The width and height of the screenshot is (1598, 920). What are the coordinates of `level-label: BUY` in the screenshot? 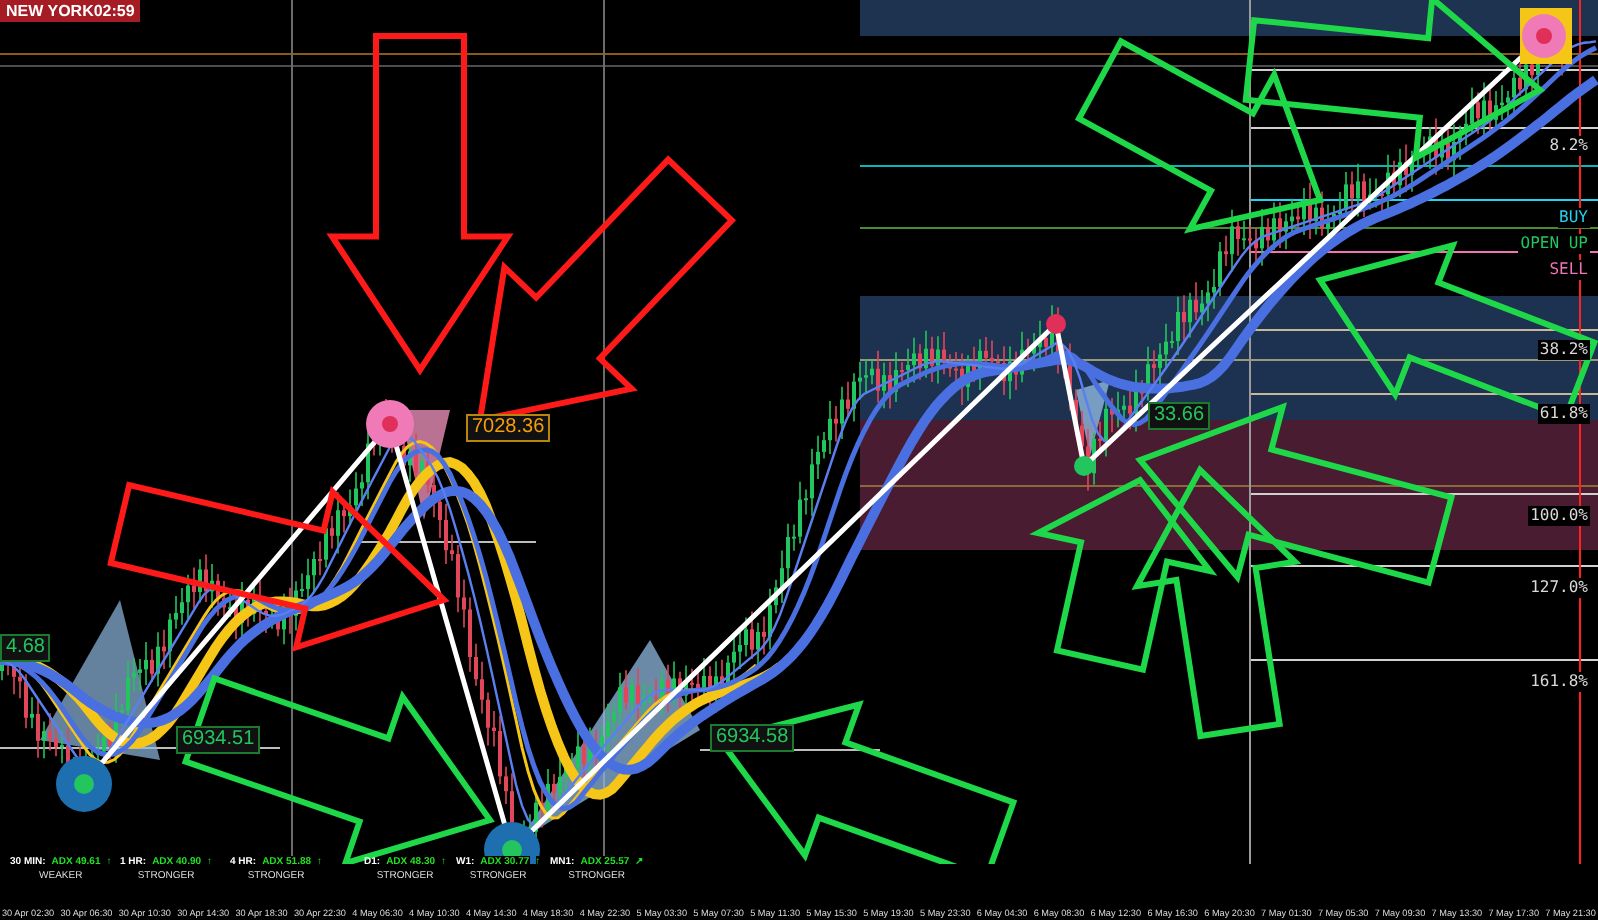 It's located at (1573, 218).